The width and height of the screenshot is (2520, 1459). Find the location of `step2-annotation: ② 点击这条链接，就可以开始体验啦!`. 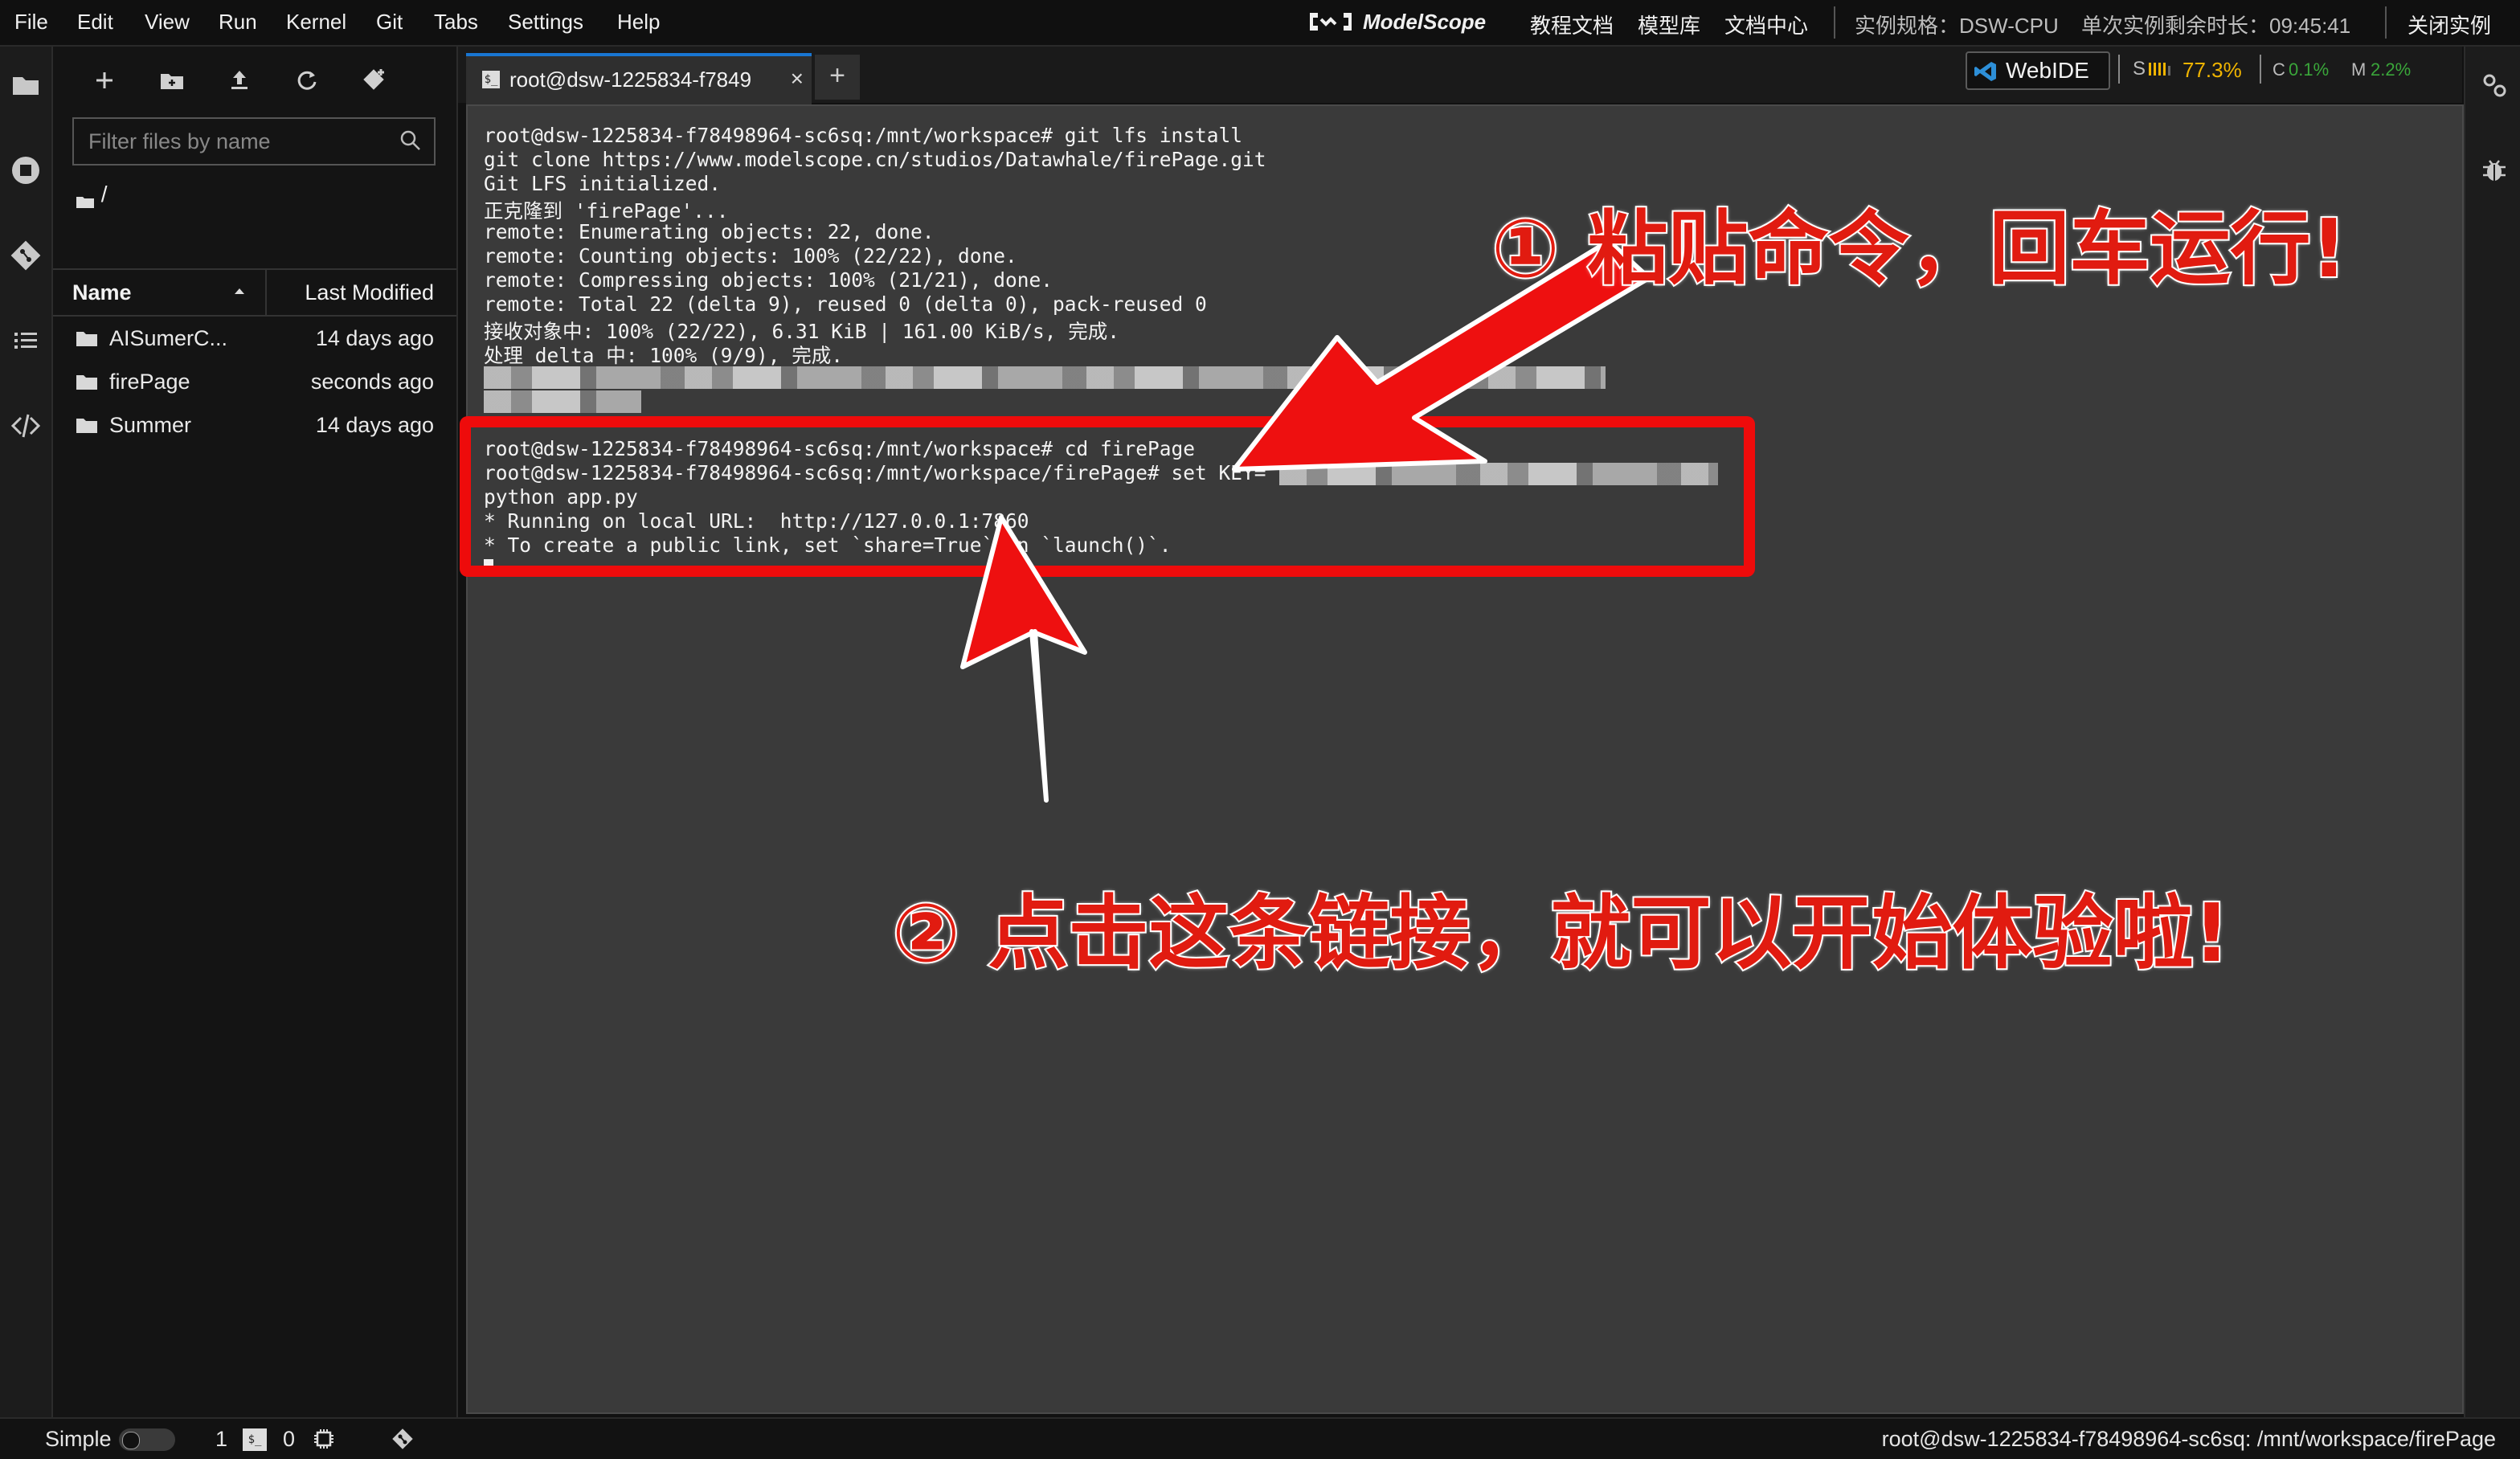

step2-annotation: ② 点击这条链接，就可以开始体验啦! is located at coordinates (1561, 933).